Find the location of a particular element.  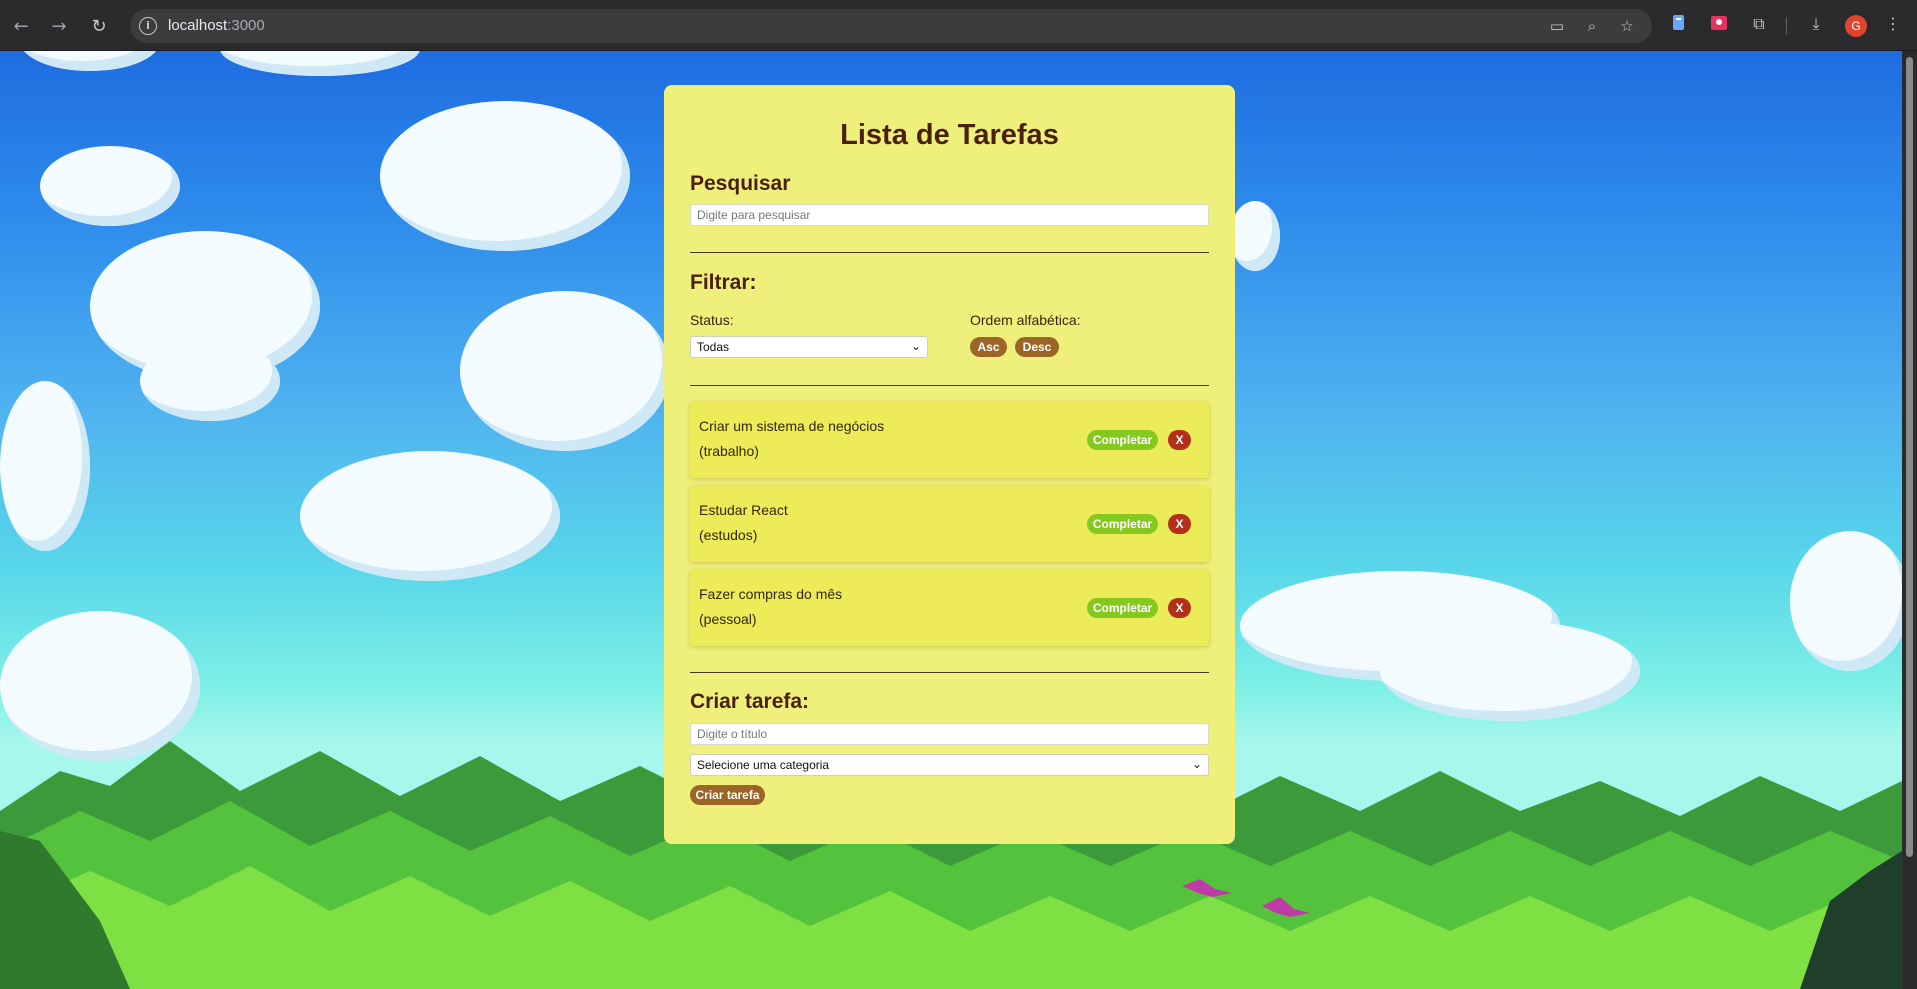

status-select: Todas ⌄ is located at coordinates (809, 347).